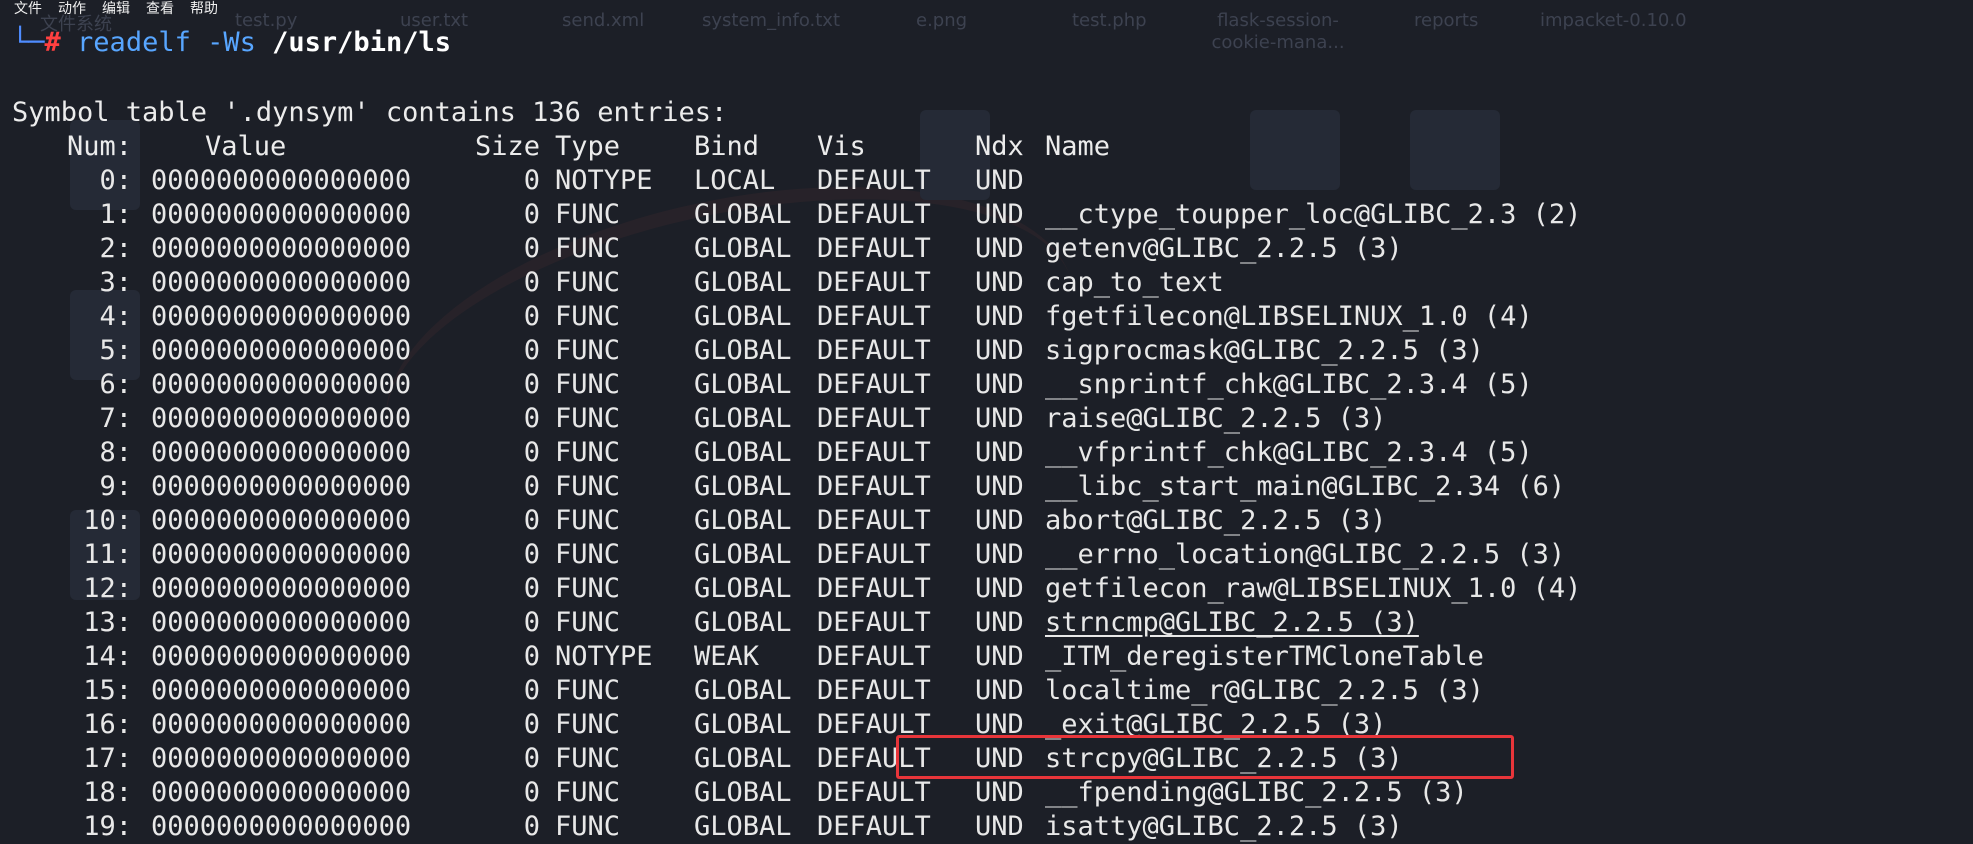 Image resolution: width=1973 pixels, height=844 pixels. I want to click on symbol-num: 10:, so click(107, 520).